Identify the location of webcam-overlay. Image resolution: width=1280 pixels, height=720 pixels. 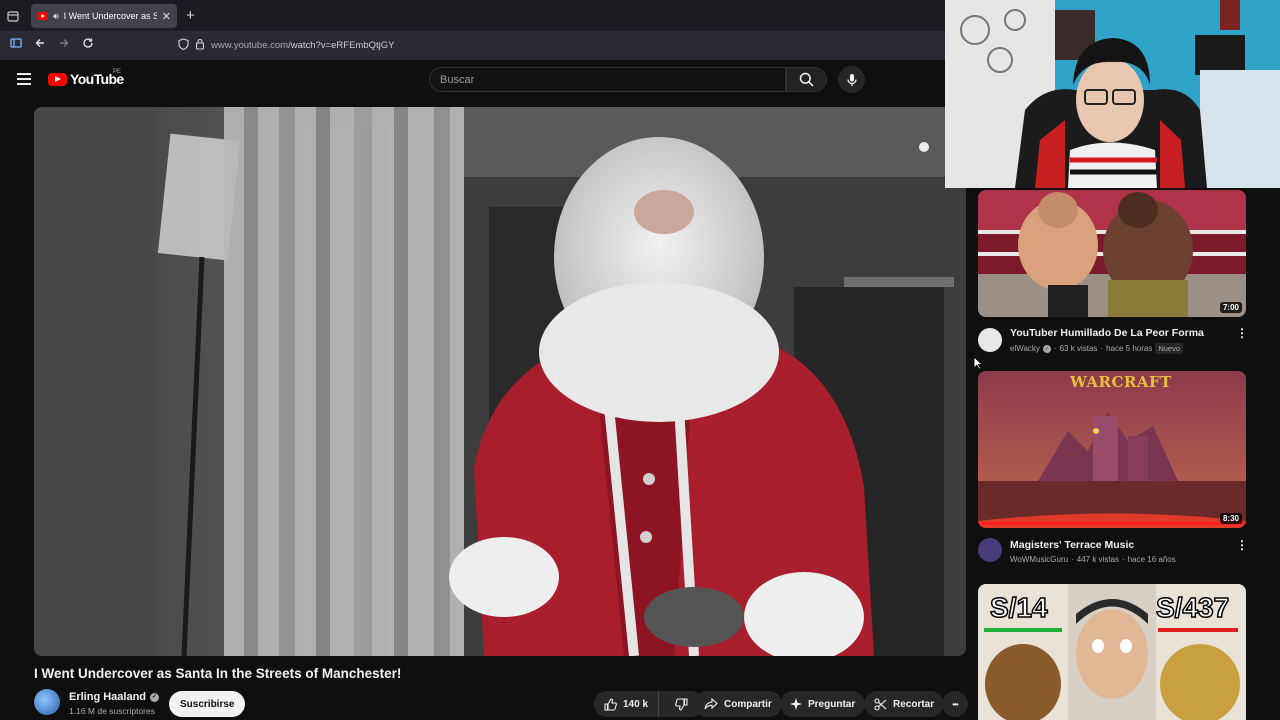
(1112, 94).